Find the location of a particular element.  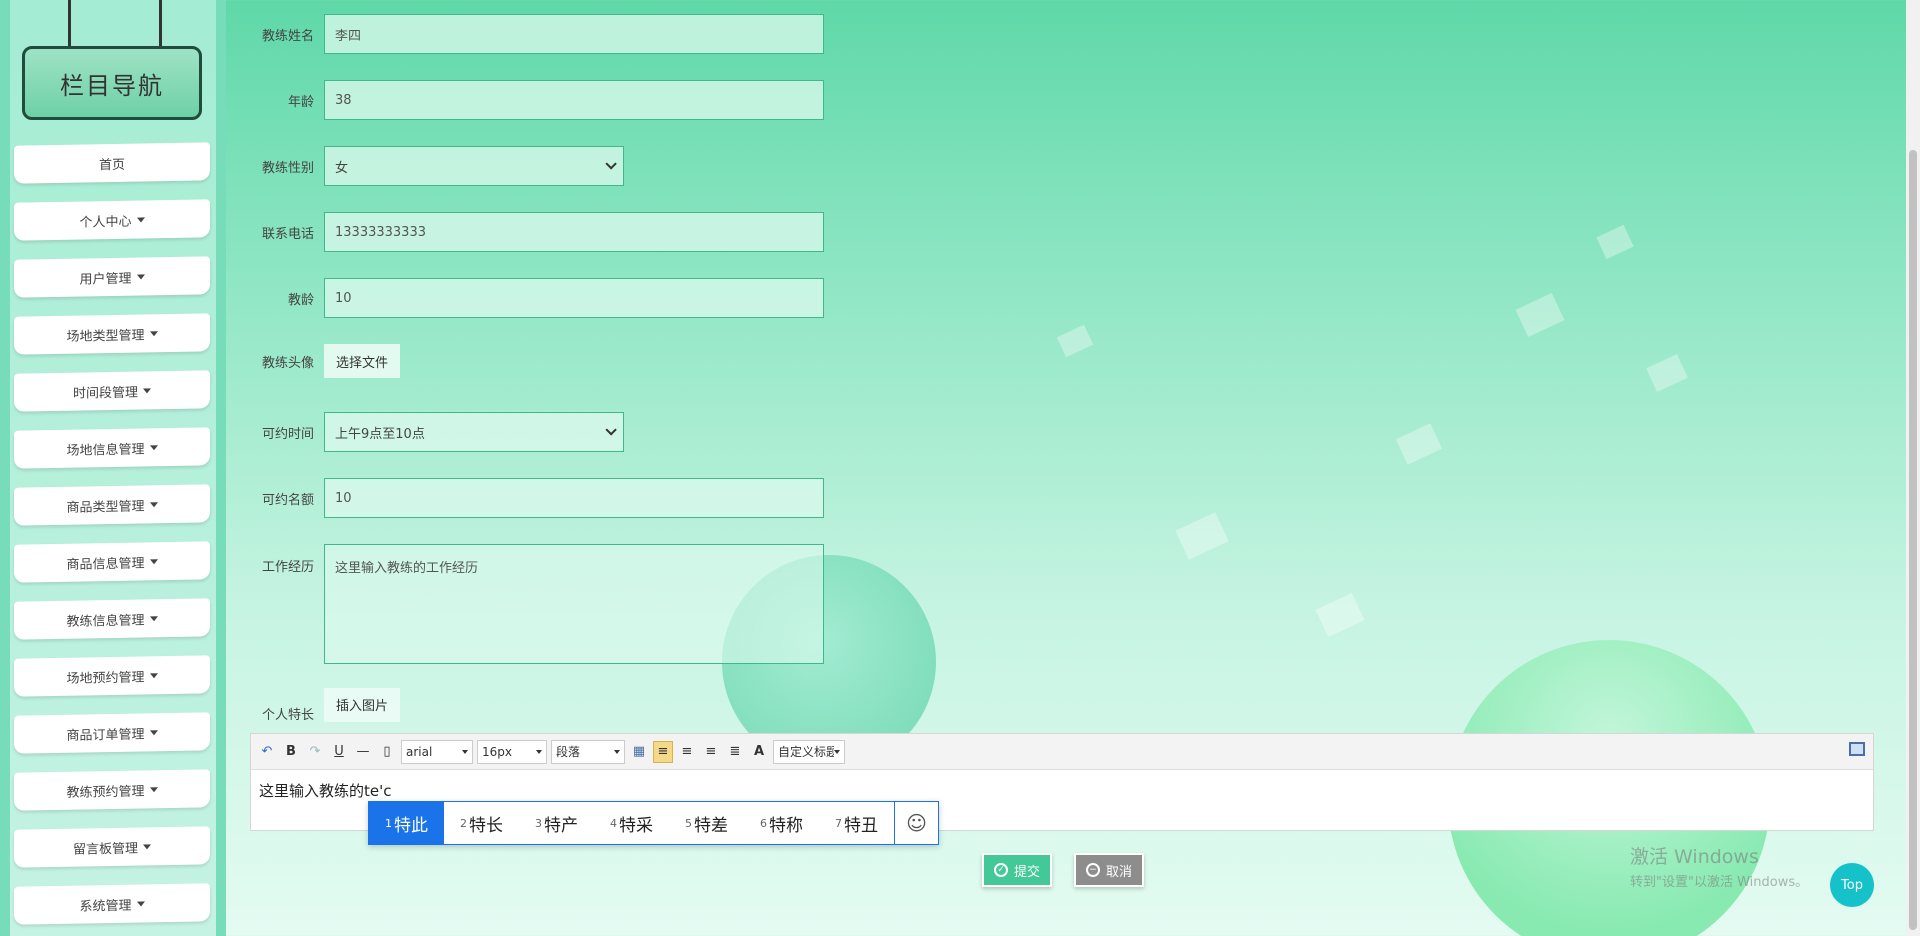

check-circle-icon: ✓ is located at coordinates (1000, 870).